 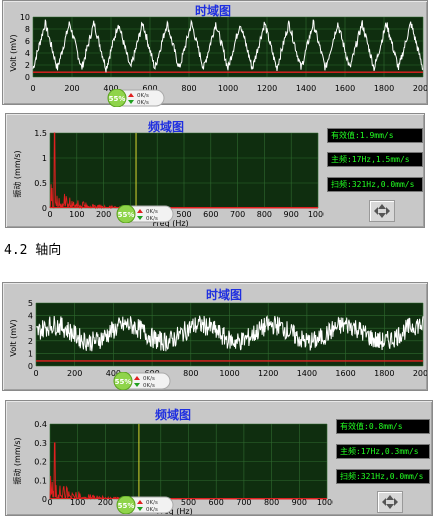 I want to click on main-freq-readout: 主频:17Hz,0.3mm/s, so click(x=383, y=451).